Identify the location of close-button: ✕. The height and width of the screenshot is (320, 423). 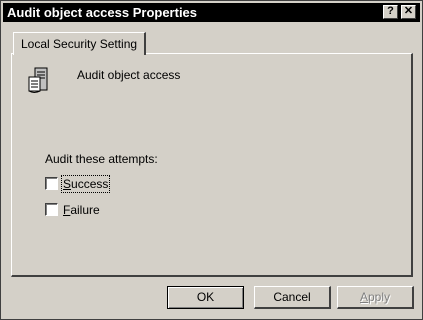
(408, 12).